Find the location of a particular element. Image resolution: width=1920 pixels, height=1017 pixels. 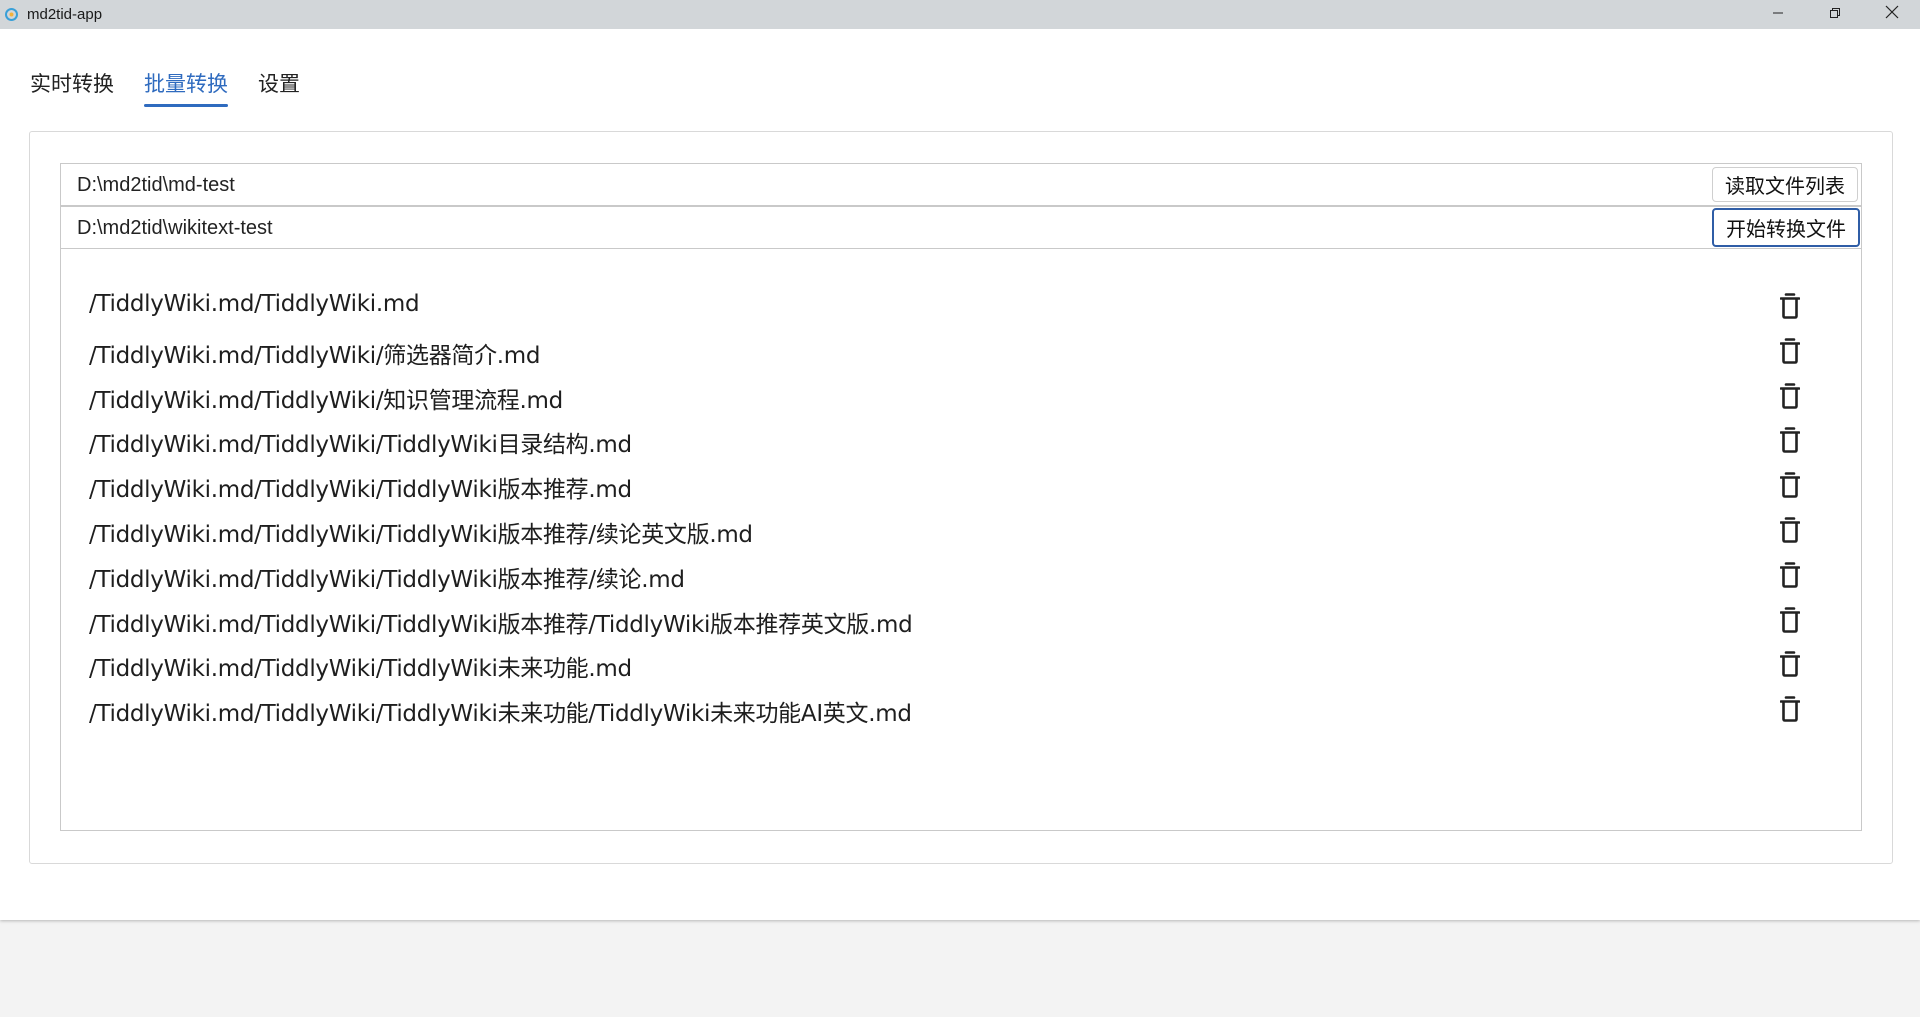

minimize-icon is located at coordinates (1778, 15).